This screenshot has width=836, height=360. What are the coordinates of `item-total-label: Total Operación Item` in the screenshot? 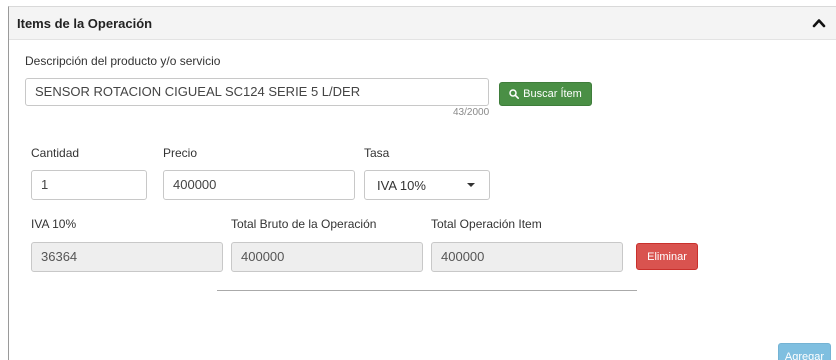 It's located at (486, 224).